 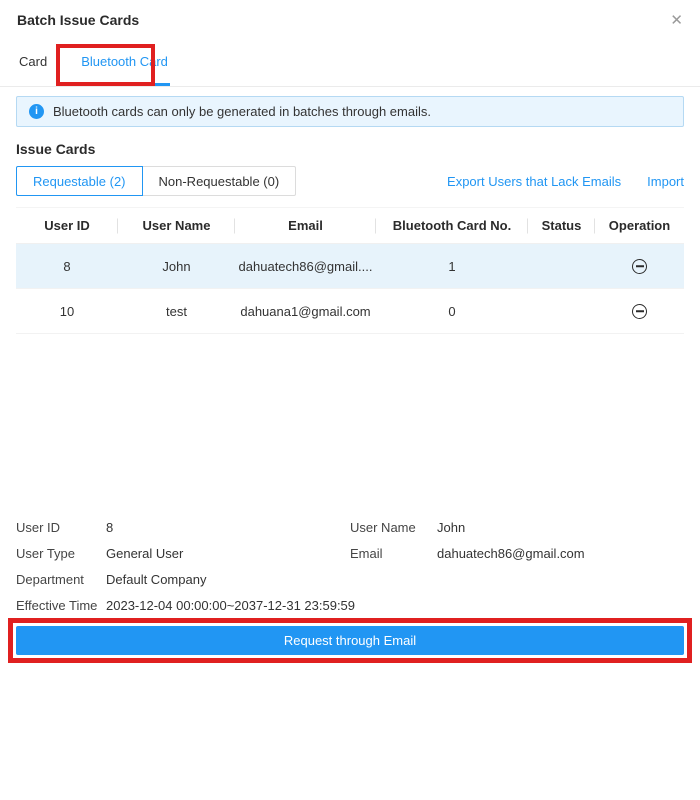 I want to click on cell-user-id: 10, so click(x=67, y=311).